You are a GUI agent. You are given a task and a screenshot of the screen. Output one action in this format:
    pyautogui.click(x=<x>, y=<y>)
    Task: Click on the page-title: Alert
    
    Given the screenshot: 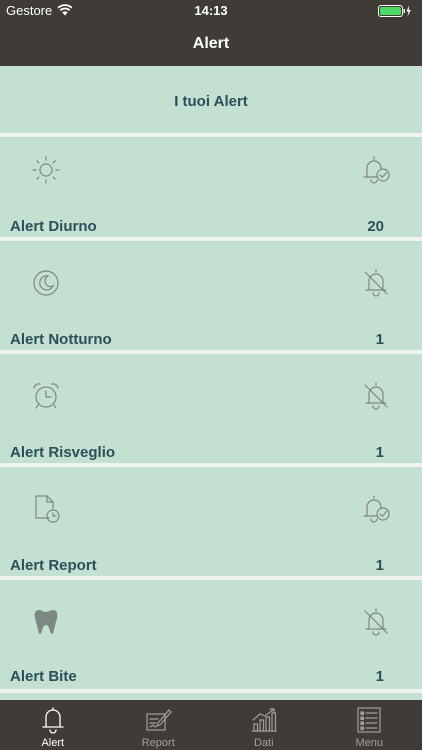 What is the action you would take?
    pyautogui.click(x=211, y=43)
    